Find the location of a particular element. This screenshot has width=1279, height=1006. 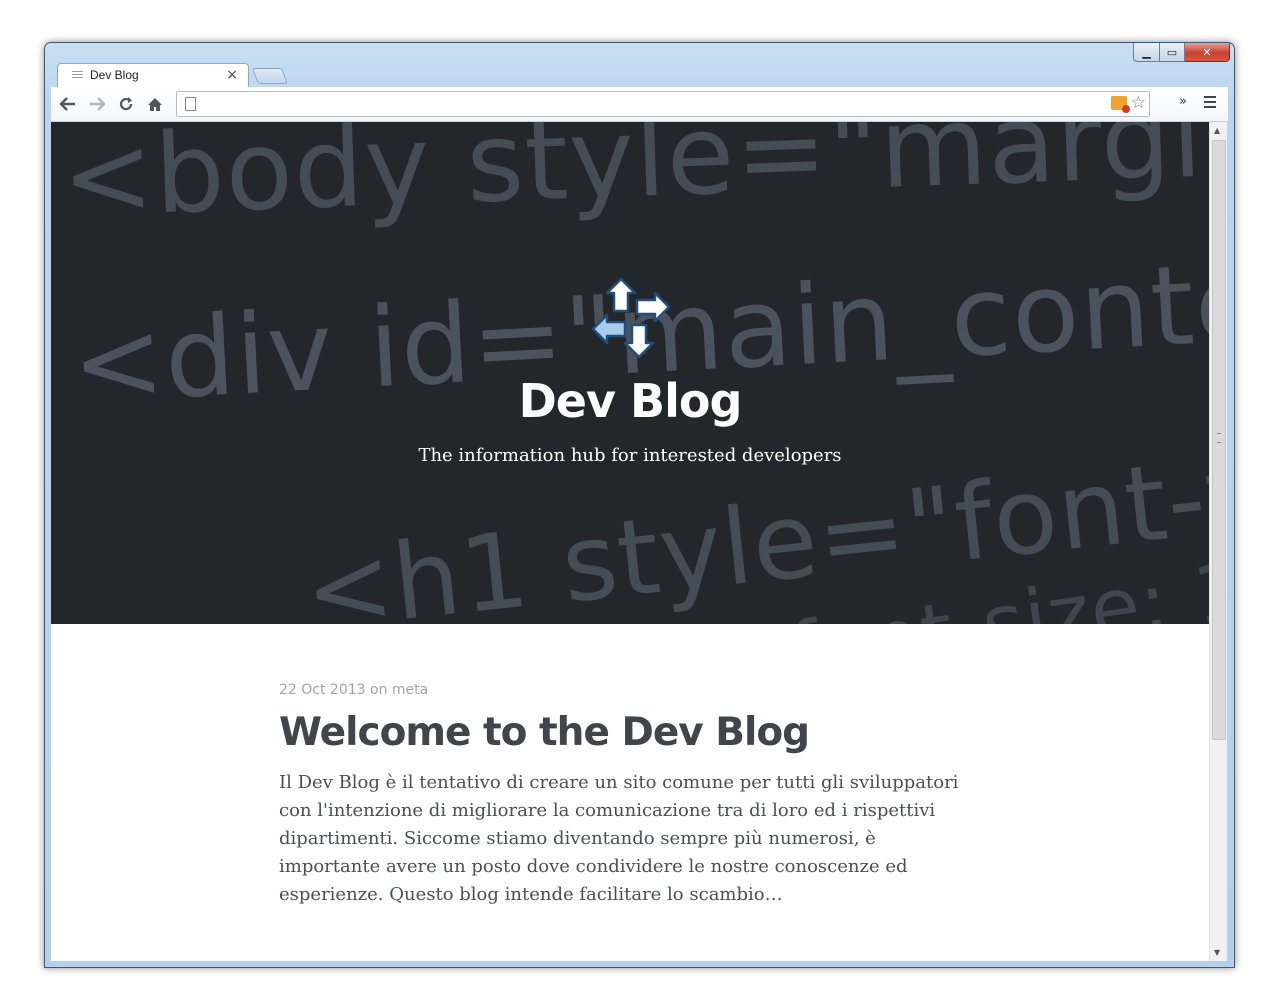

tab-title: Dev Blog is located at coordinates (114, 75).